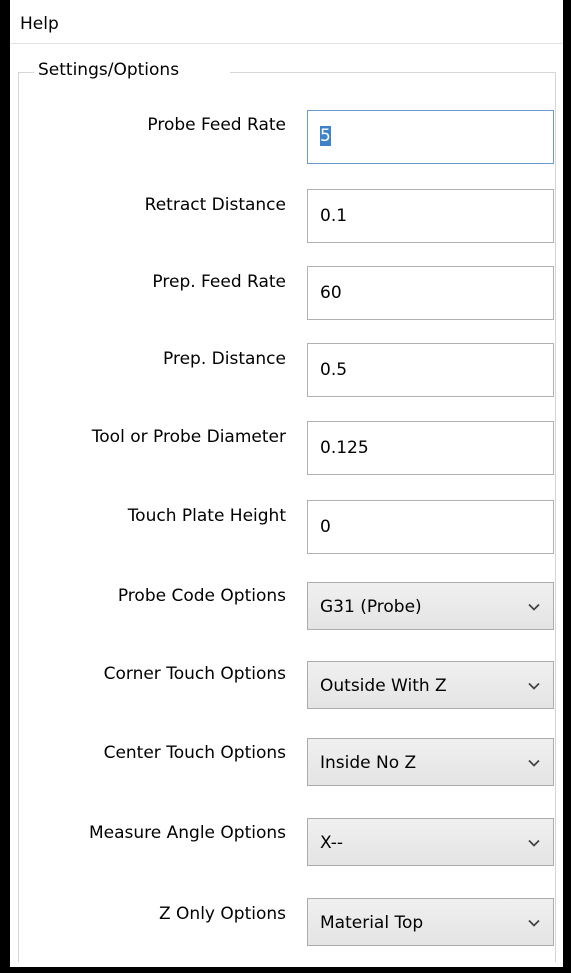 This screenshot has height=973, width=571. Describe the element at coordinates (392, 72) in the screenshot. I see `group-border-top-right` at that location.